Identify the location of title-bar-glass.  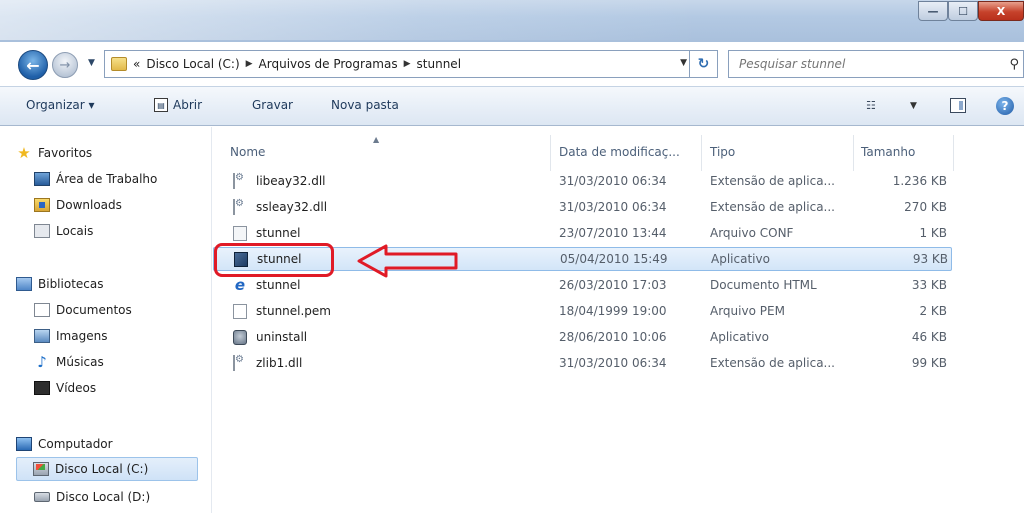
(350, 20).